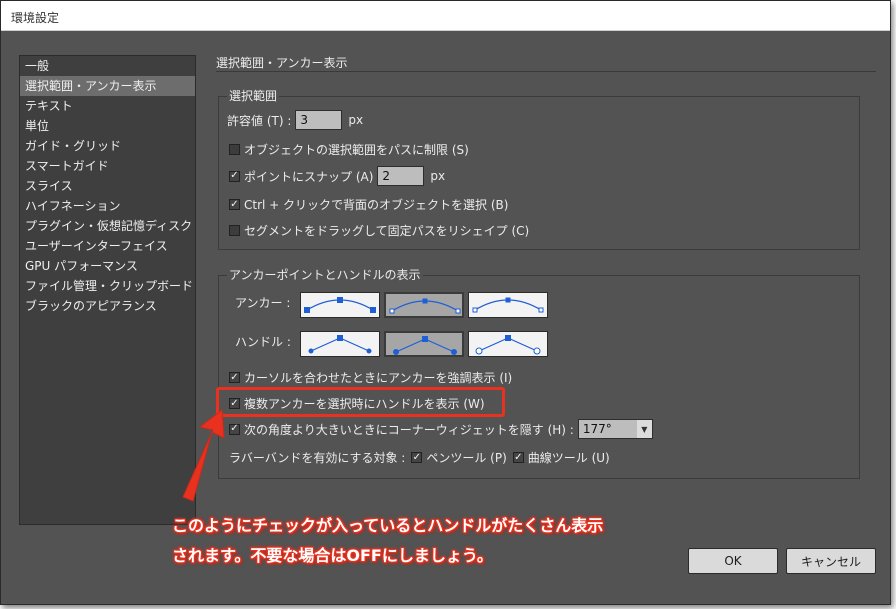 This screenshot has width=896, height=609. Describe the element at coordinates (388, 525) in the screenshot. I see `annotation-line-1: このようにチェックが入っているとハンドルがたくさん表示` at that location.